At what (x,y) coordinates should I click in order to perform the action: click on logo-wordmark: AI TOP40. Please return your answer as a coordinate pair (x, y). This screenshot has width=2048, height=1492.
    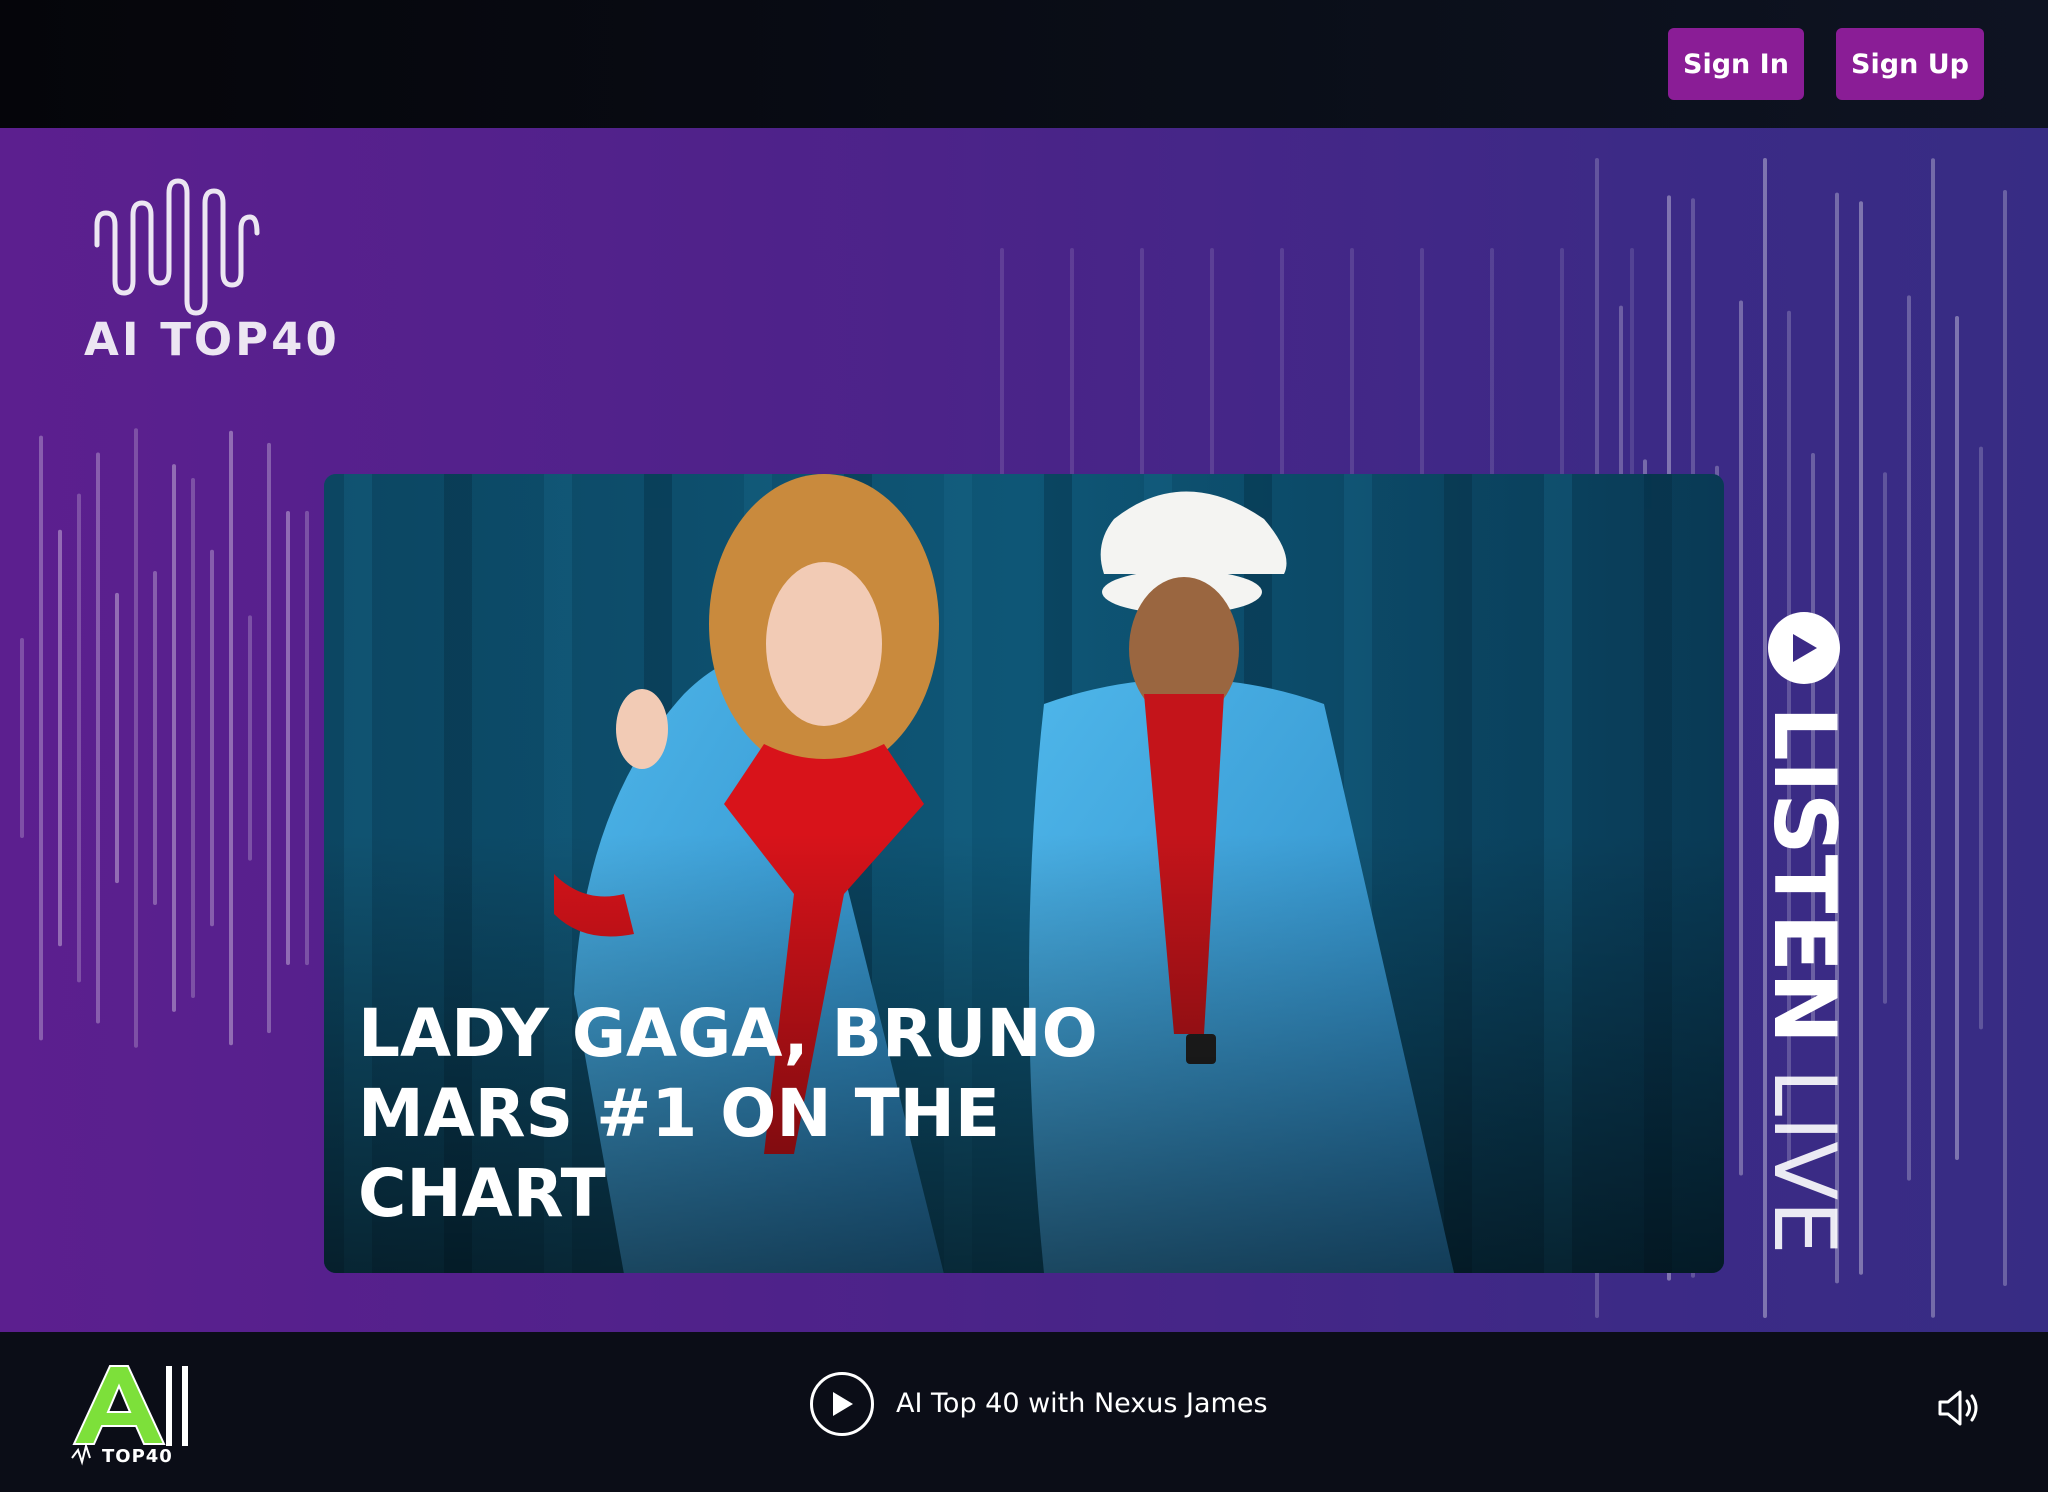
    Looking at the image, I should click on (212, 339).